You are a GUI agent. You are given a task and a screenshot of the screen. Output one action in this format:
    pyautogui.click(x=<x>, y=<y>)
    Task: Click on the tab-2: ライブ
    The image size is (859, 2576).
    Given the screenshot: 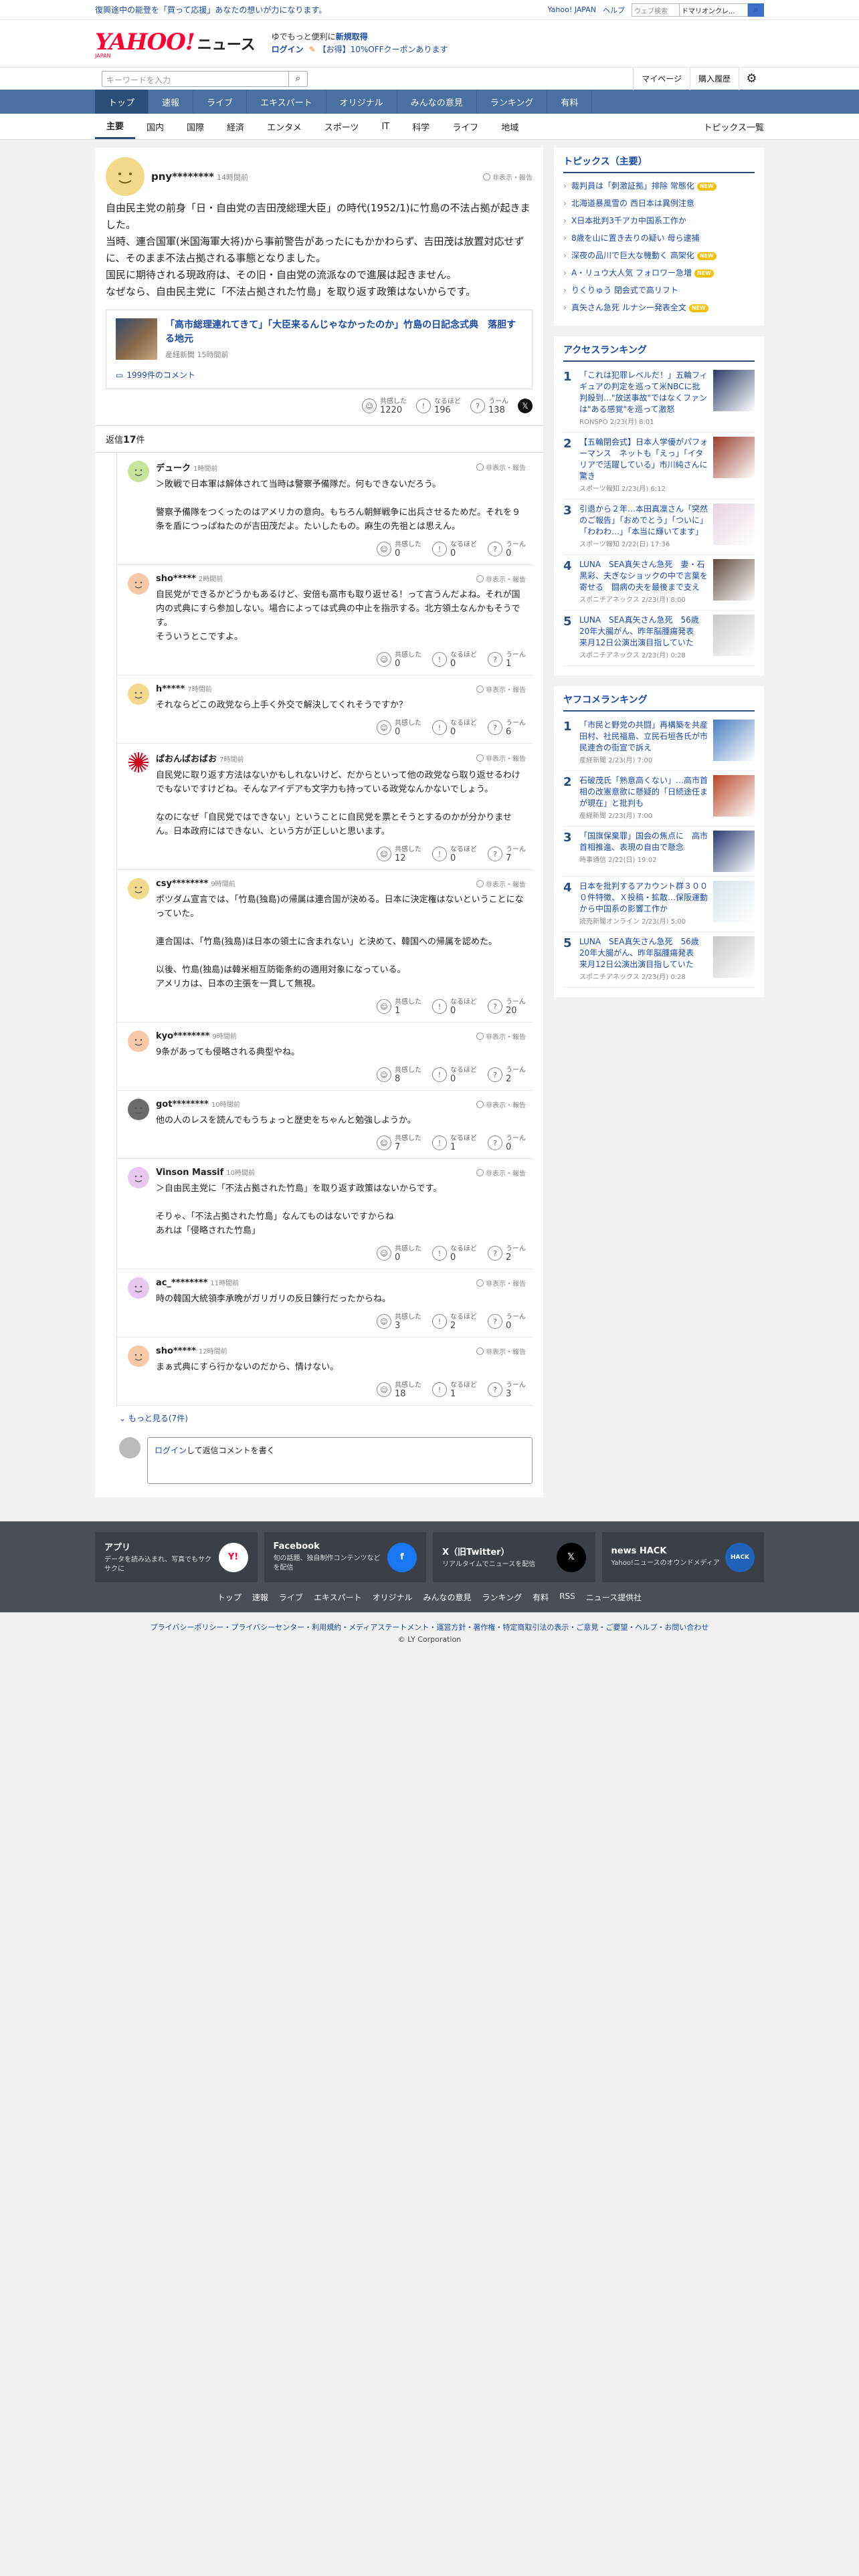 What is the action you would take?
    pyautogui.click(x=220, y=102)
    